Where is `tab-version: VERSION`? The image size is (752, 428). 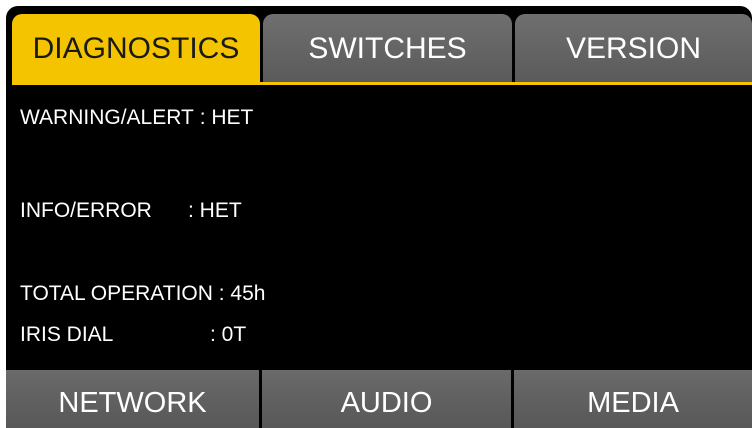 tab-version: VERSION is located at coordinates (633, 49).